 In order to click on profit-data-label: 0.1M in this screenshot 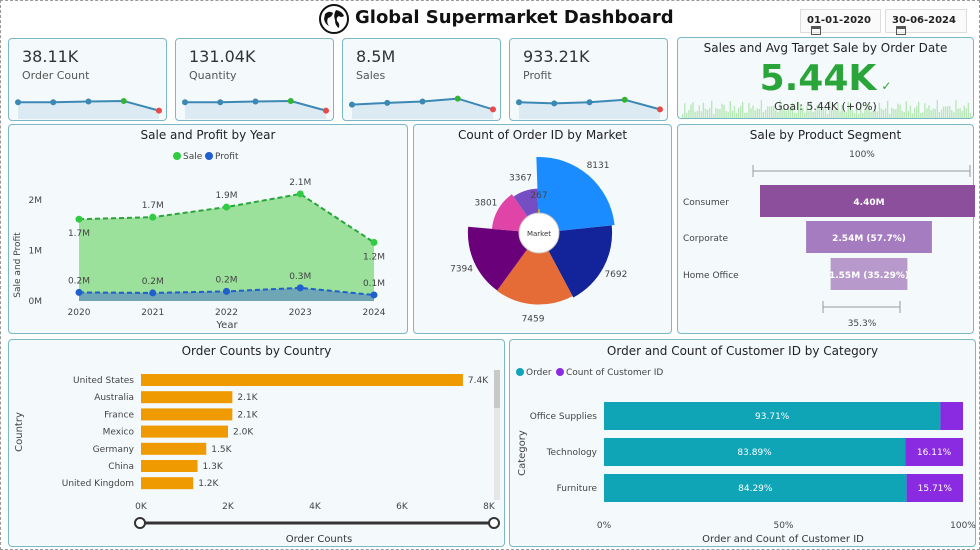, I will do `click(374, 284)`.